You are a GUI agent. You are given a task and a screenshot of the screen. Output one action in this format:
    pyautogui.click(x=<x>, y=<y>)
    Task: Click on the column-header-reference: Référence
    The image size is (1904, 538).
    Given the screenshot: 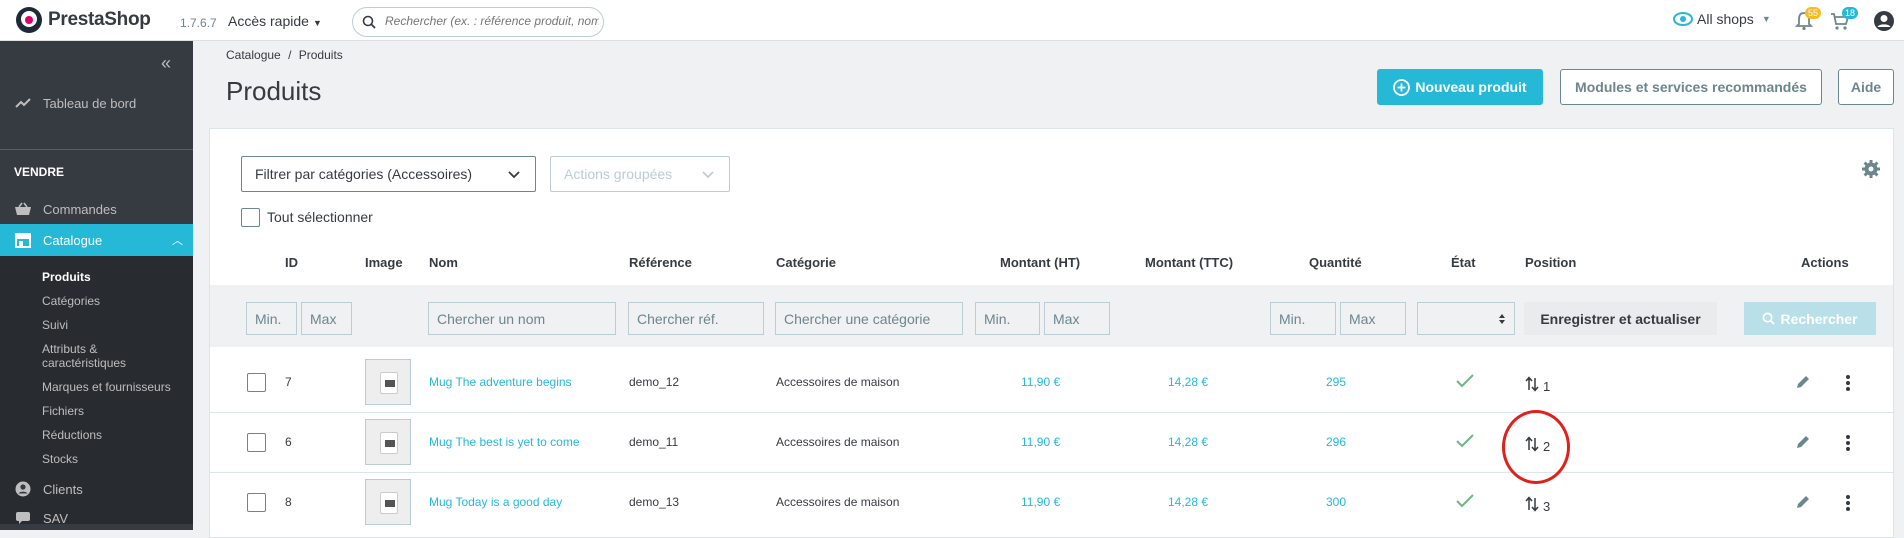 What is the action you would take?
    pyautogui.click(x=660, y=262)
    